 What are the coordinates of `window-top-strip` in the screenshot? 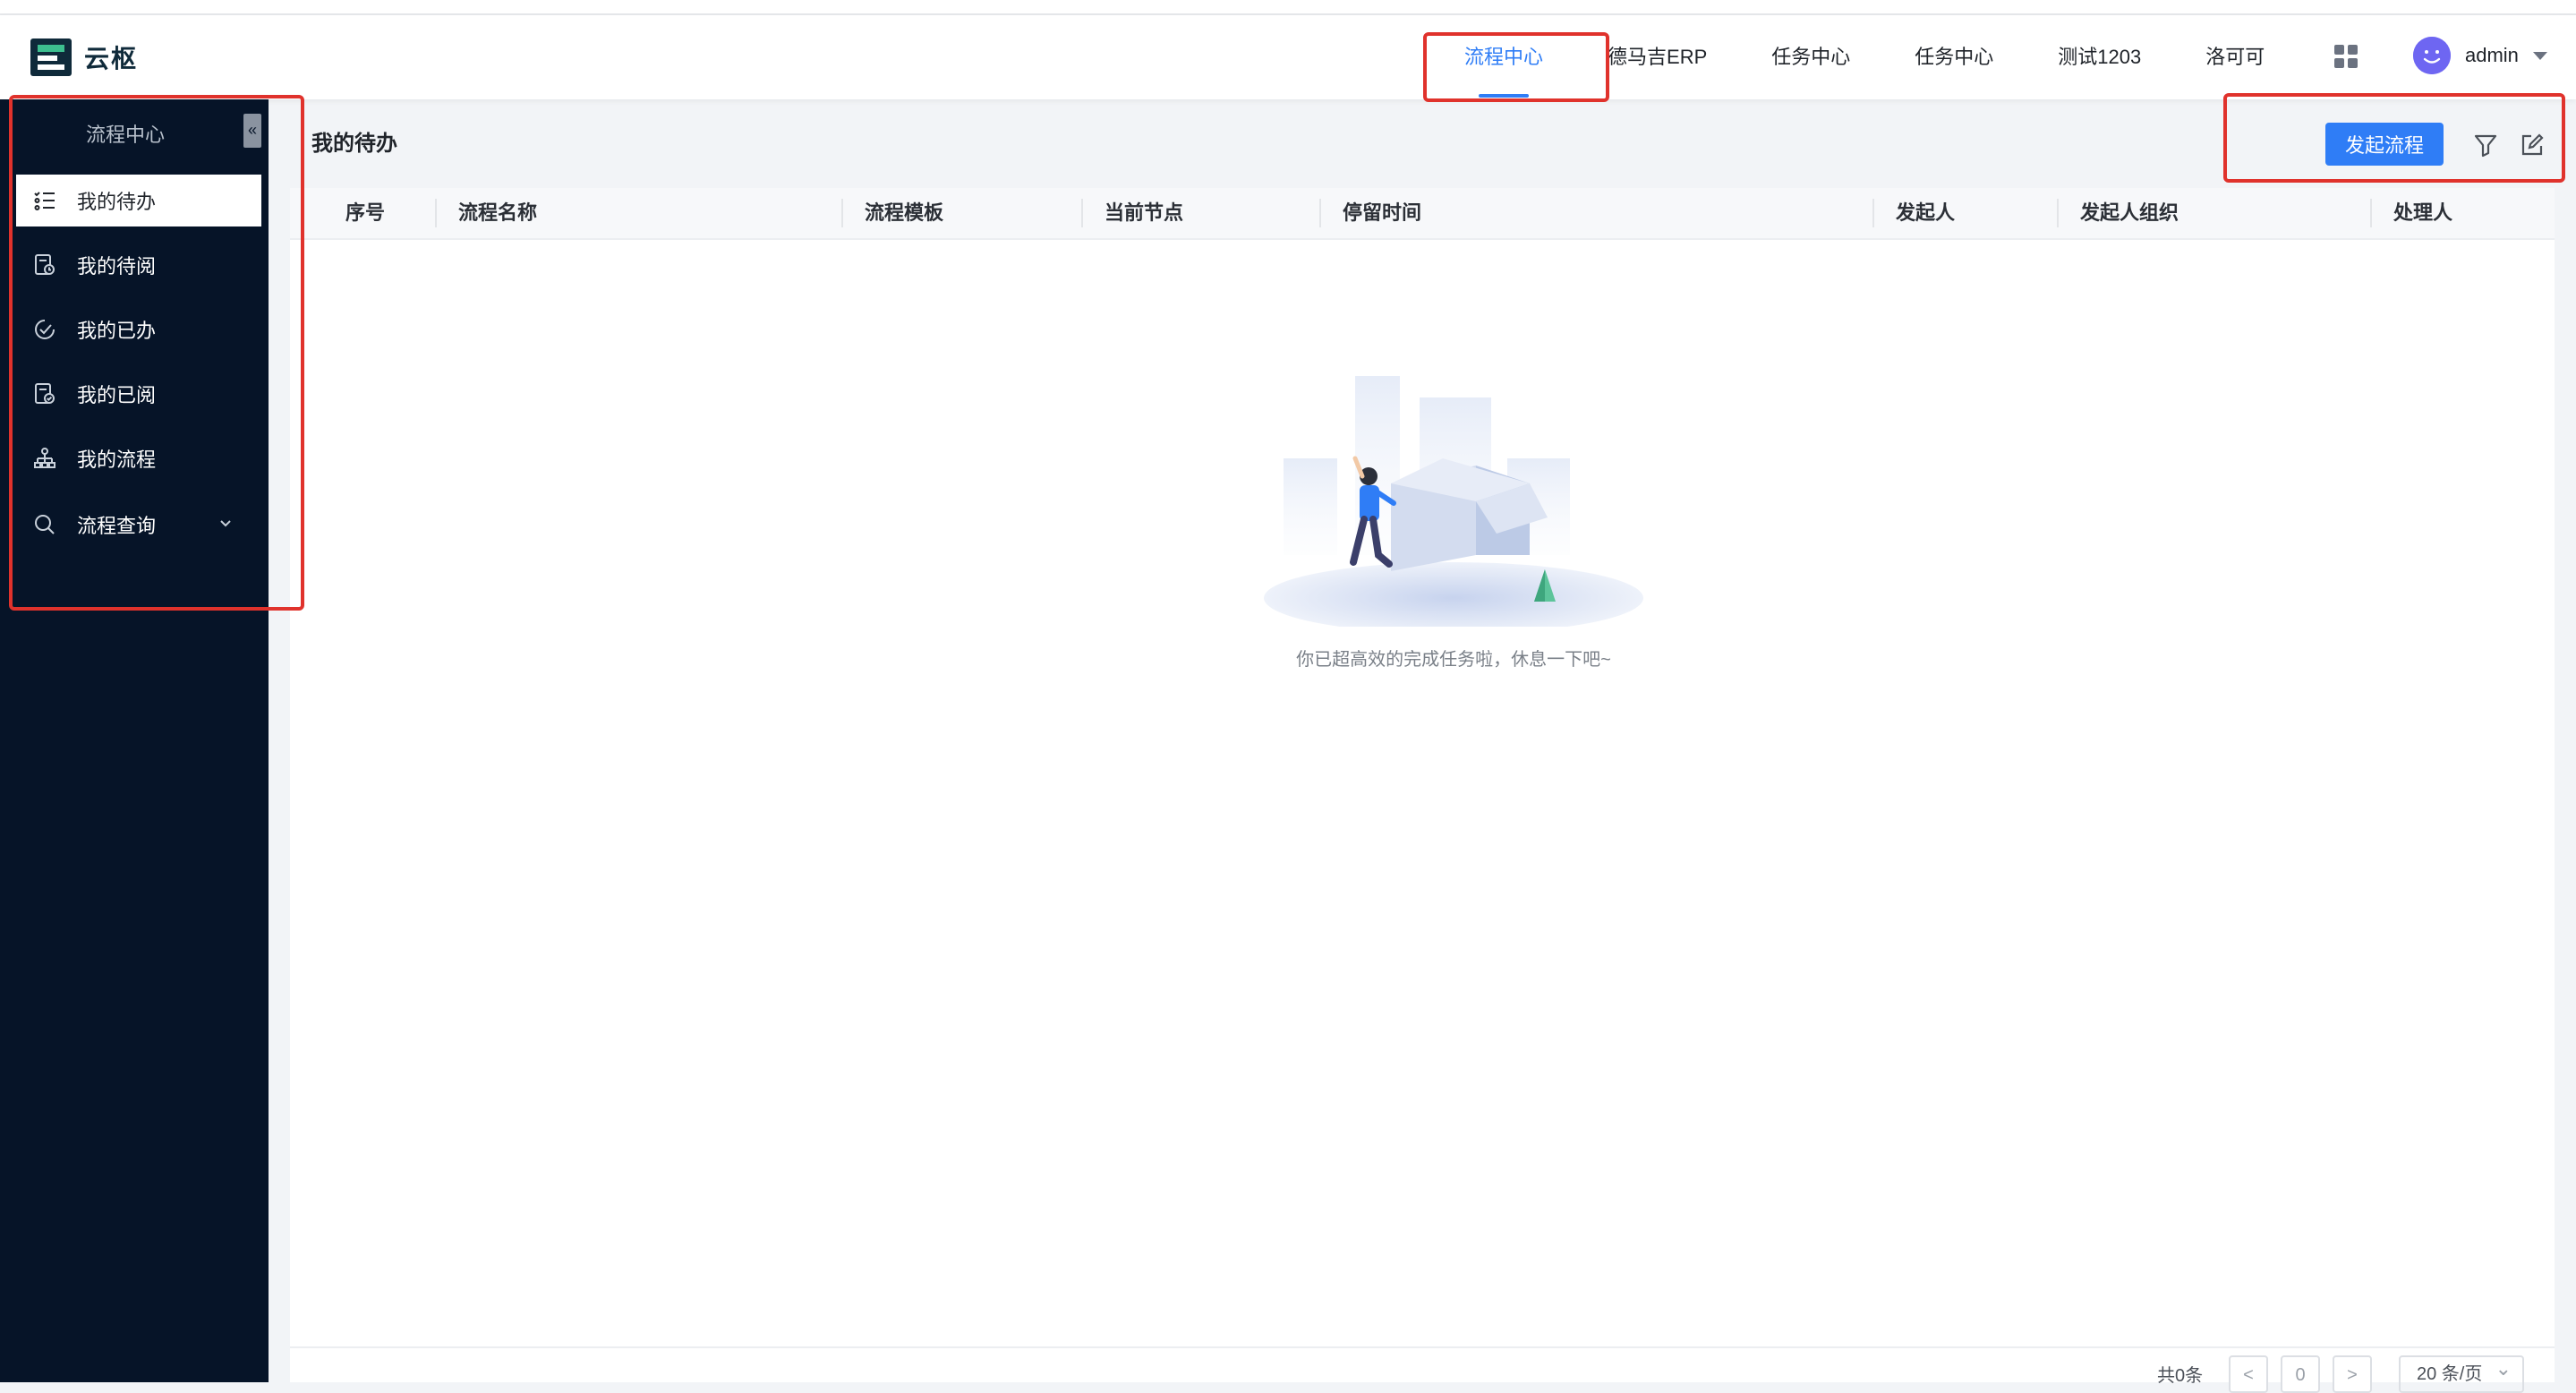 It's located at (1288, 7).